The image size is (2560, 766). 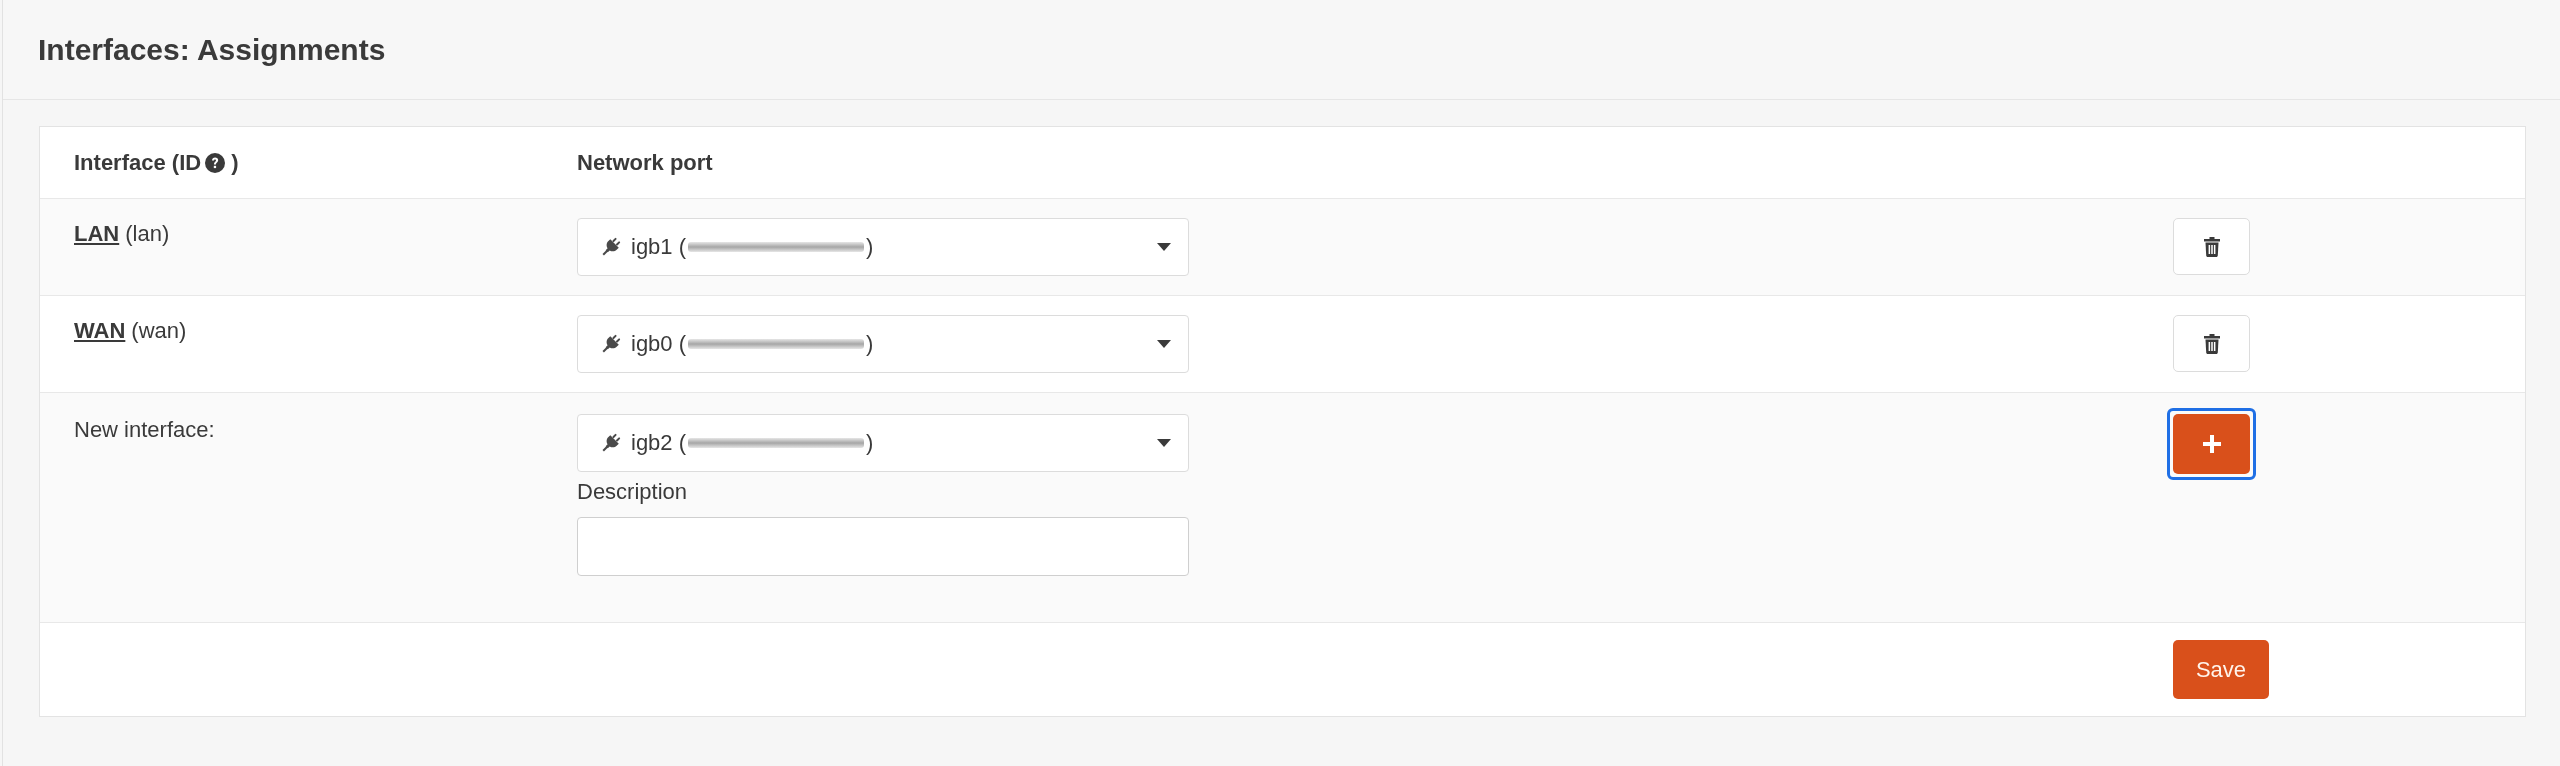 What do you see at coordinates (159, 331) in the screenshot?
I see `interface-id: (wan)` at bounding box center [159, 331].